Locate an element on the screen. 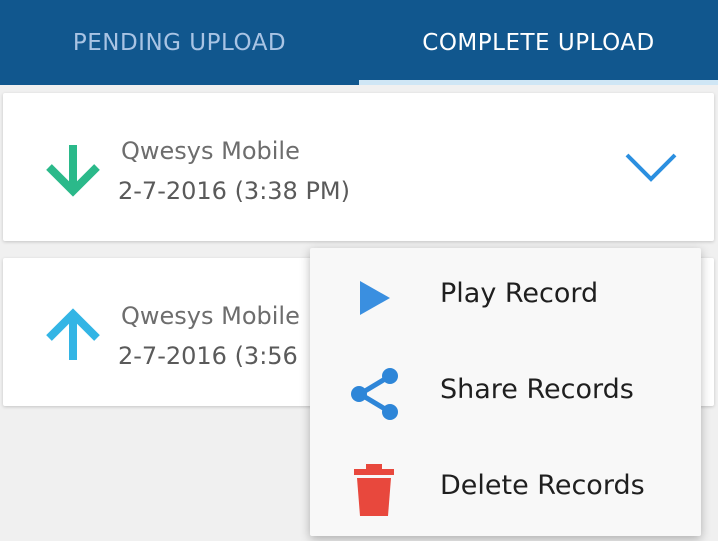 The image size is (718, 541). menu-item-label: Share Records is located at coordinates (537, 389).